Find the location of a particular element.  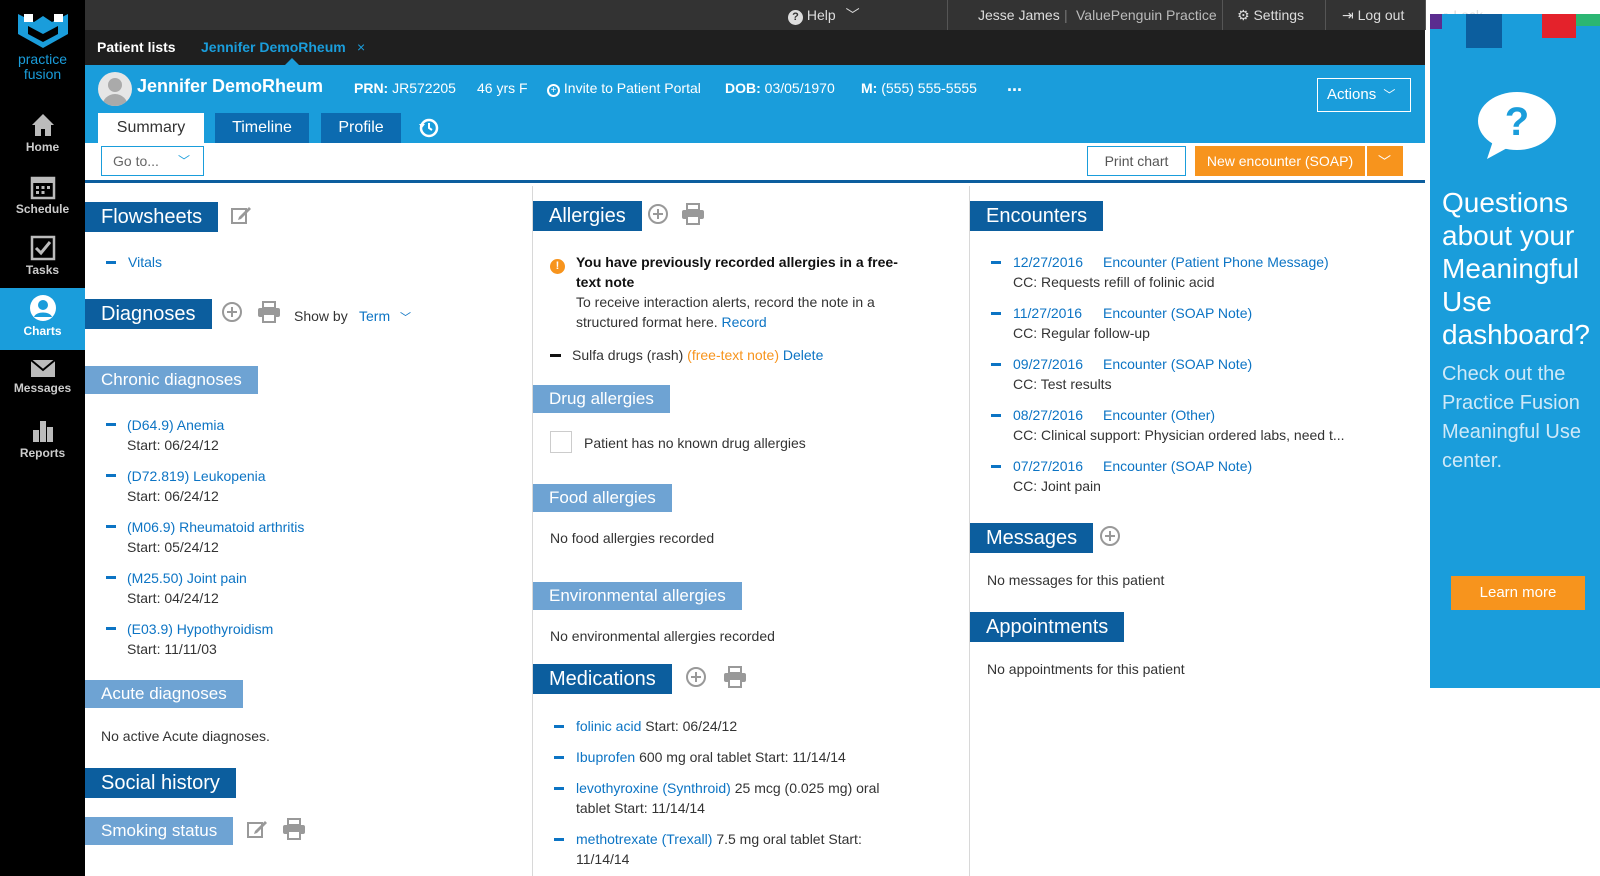

settings-label: Settings is located at coordinates (1279, 15).